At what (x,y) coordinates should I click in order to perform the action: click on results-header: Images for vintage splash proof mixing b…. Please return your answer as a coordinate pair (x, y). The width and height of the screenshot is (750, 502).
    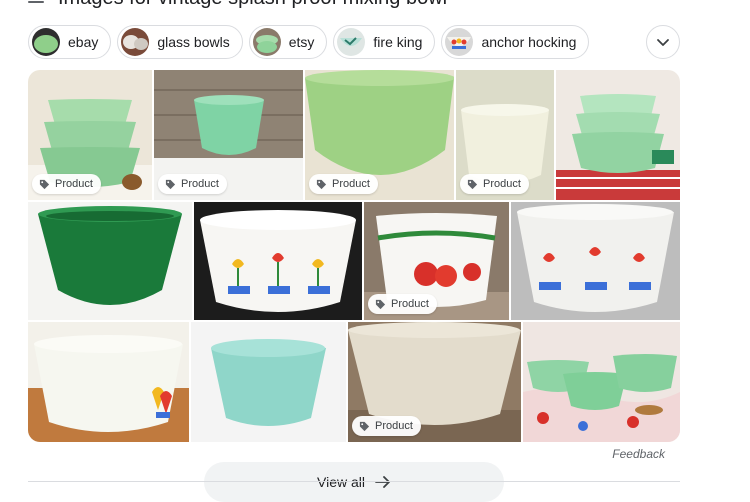
    Looking at the image, I should click on (237, 5).